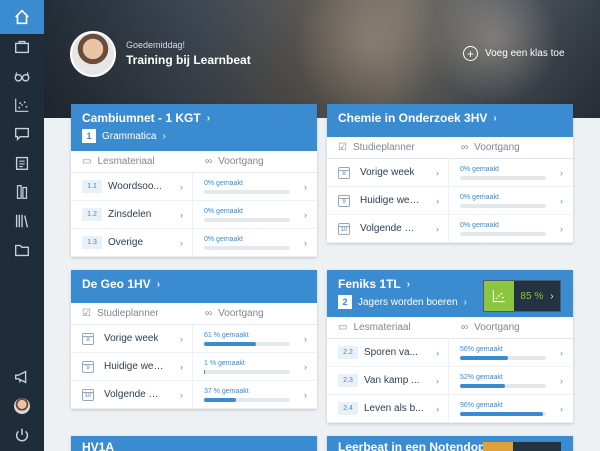 The height and width of the screenshot is (451, 600). Describe the element at coordinates (93, 54) in the screenshot. I see `avatar` at that location.